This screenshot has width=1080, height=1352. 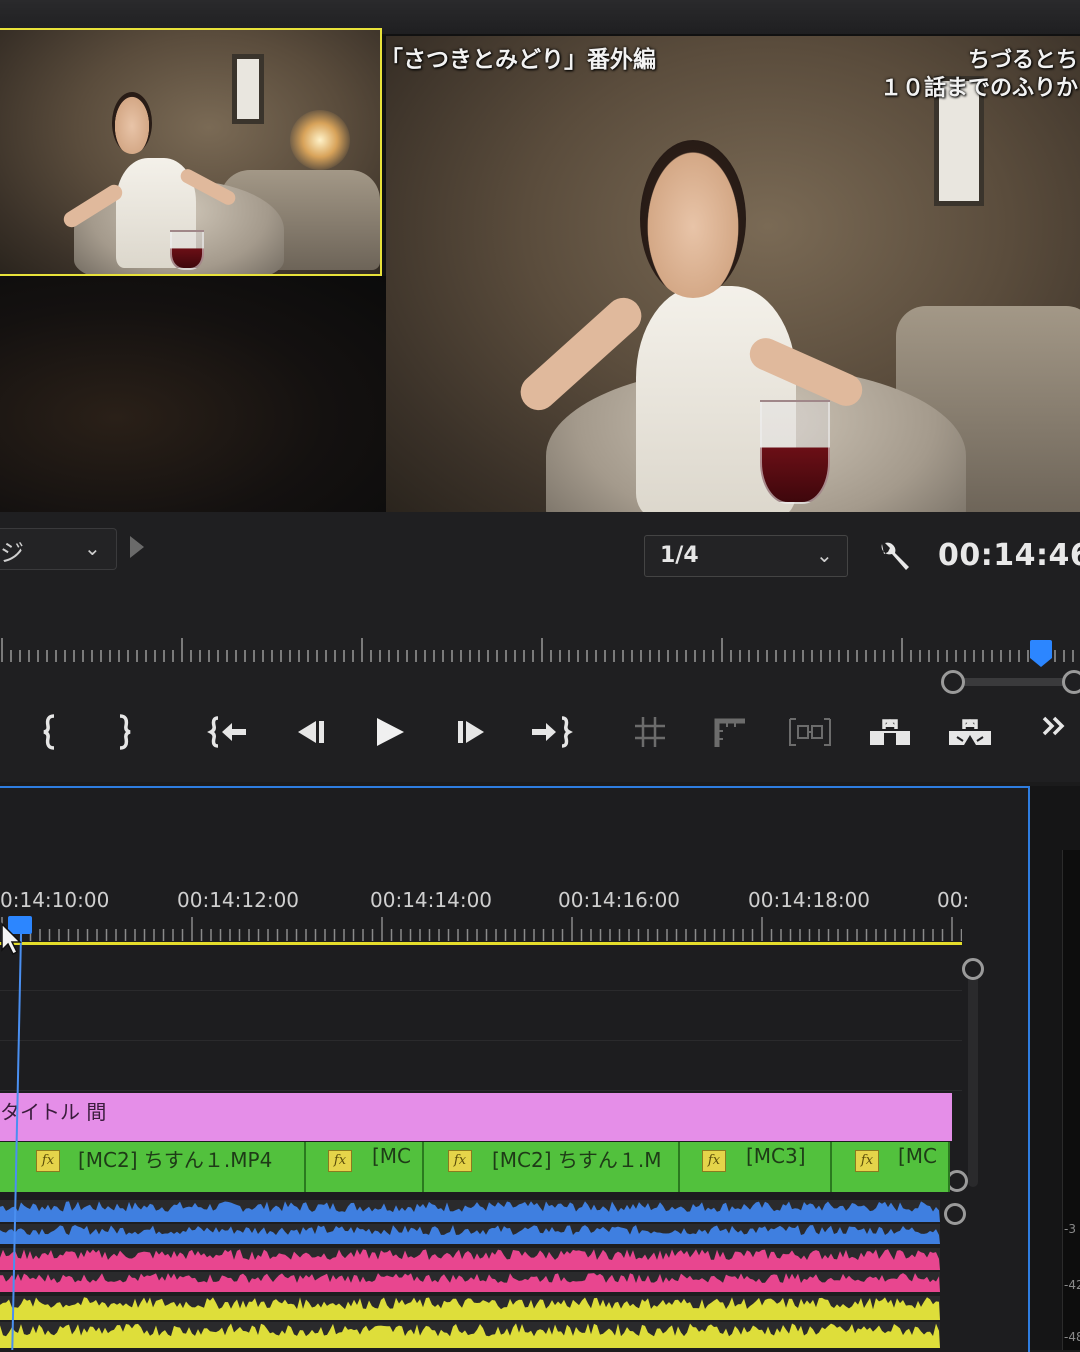 What do you see at coordinates (137, 547) in the screenshot?
I see `panel-arrow-icon` at bounding box center [137, 547].